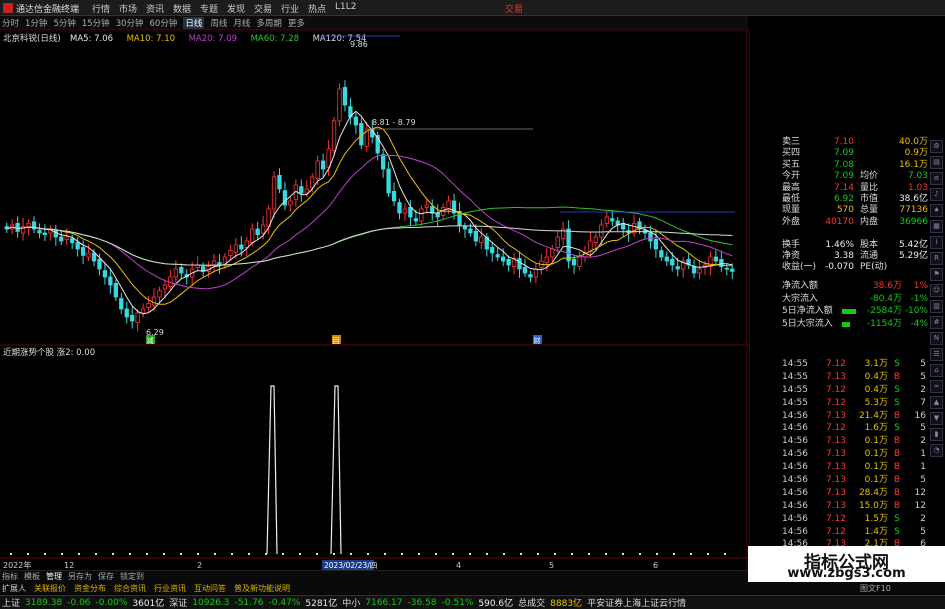 Image resolution: width=945 pixels, height=609 pixels. I want to click on broker-name: 平安证券上海上证云行情, so click(636, 602).